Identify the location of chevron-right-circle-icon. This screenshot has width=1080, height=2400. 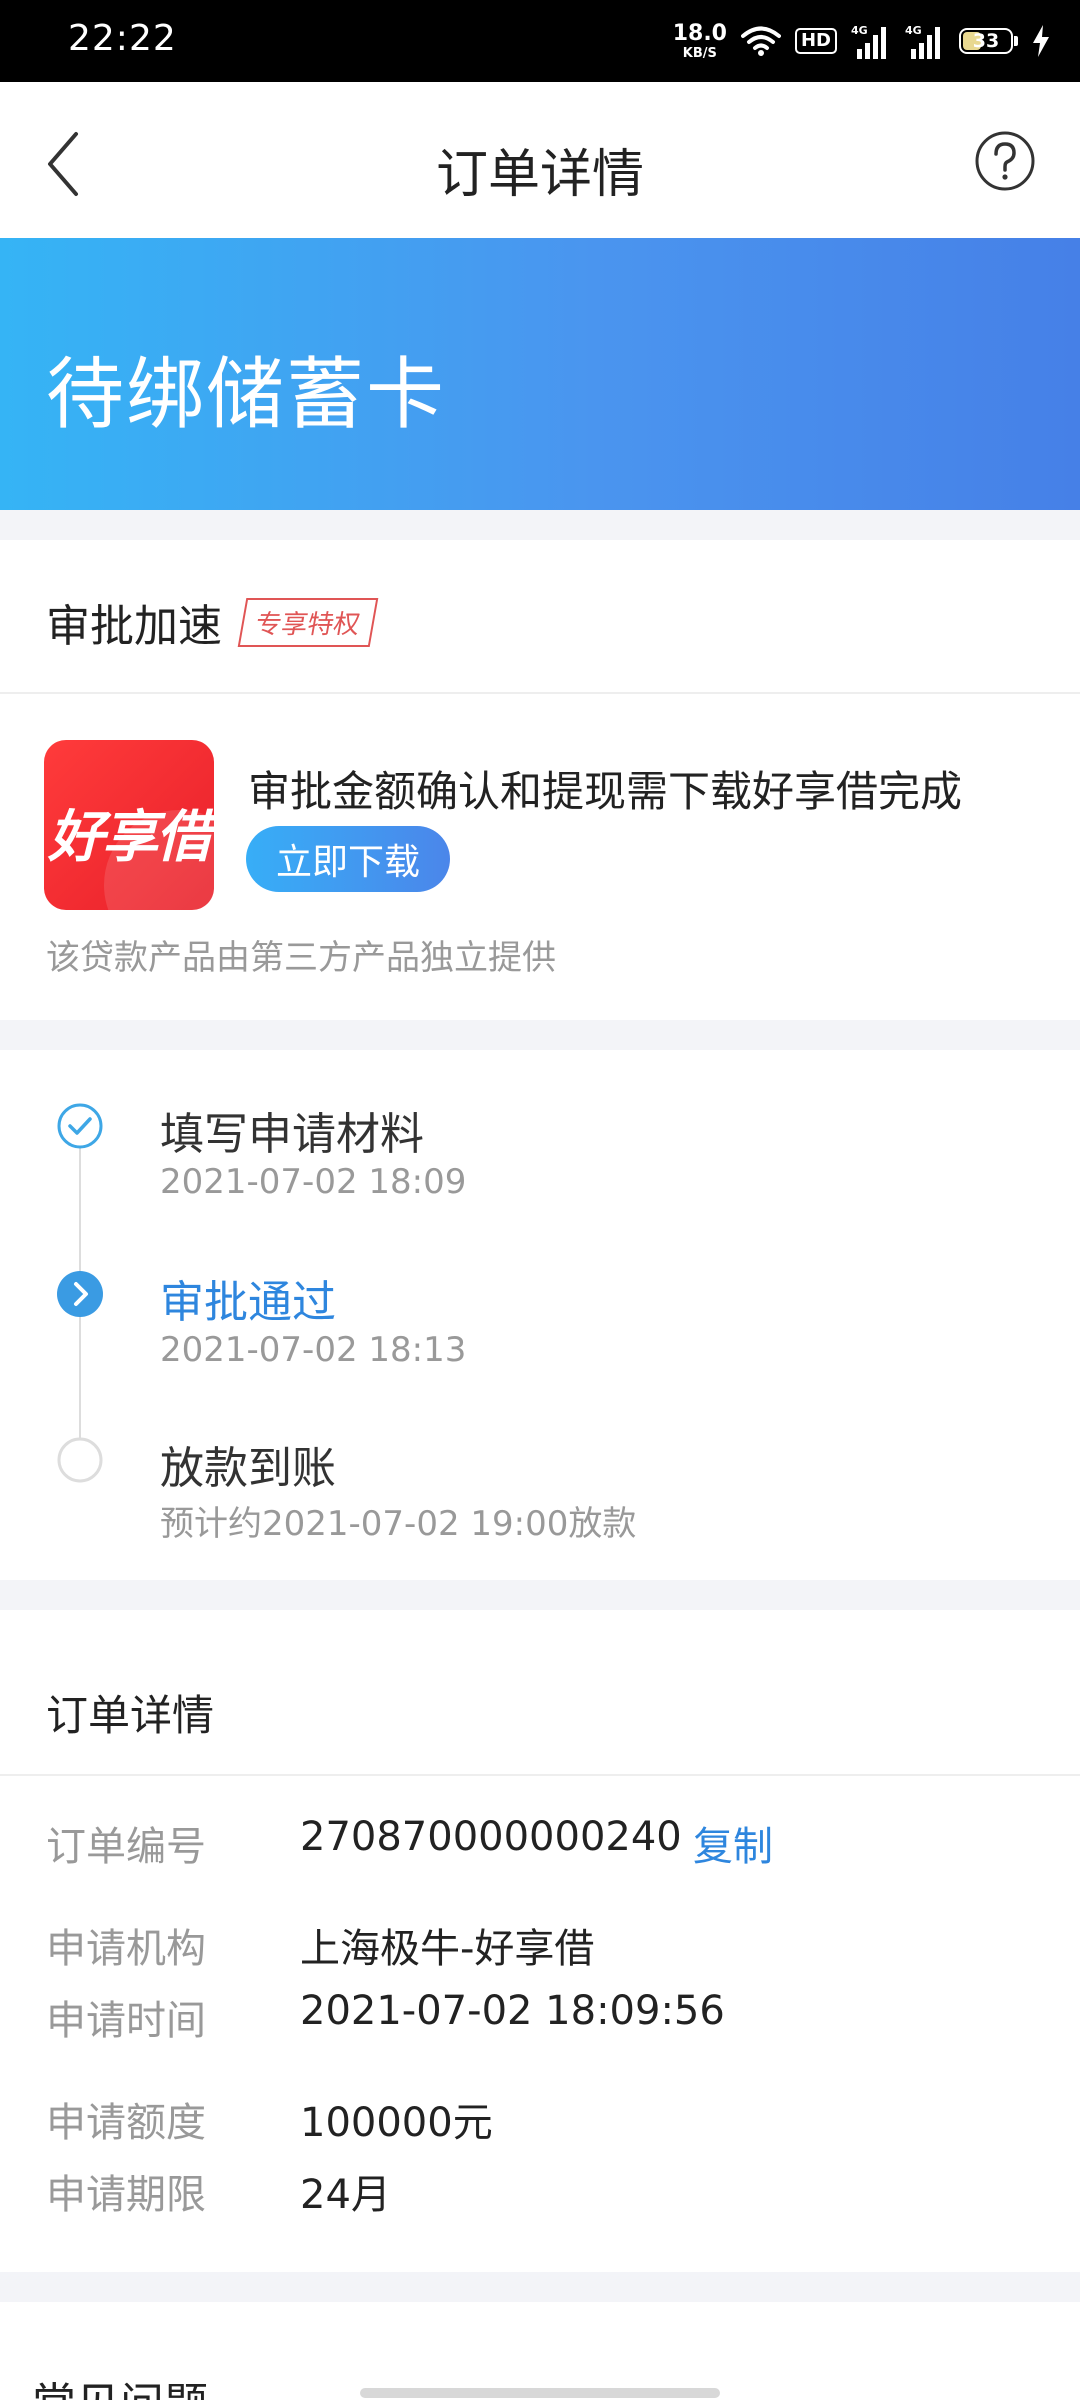
(80, 1294).